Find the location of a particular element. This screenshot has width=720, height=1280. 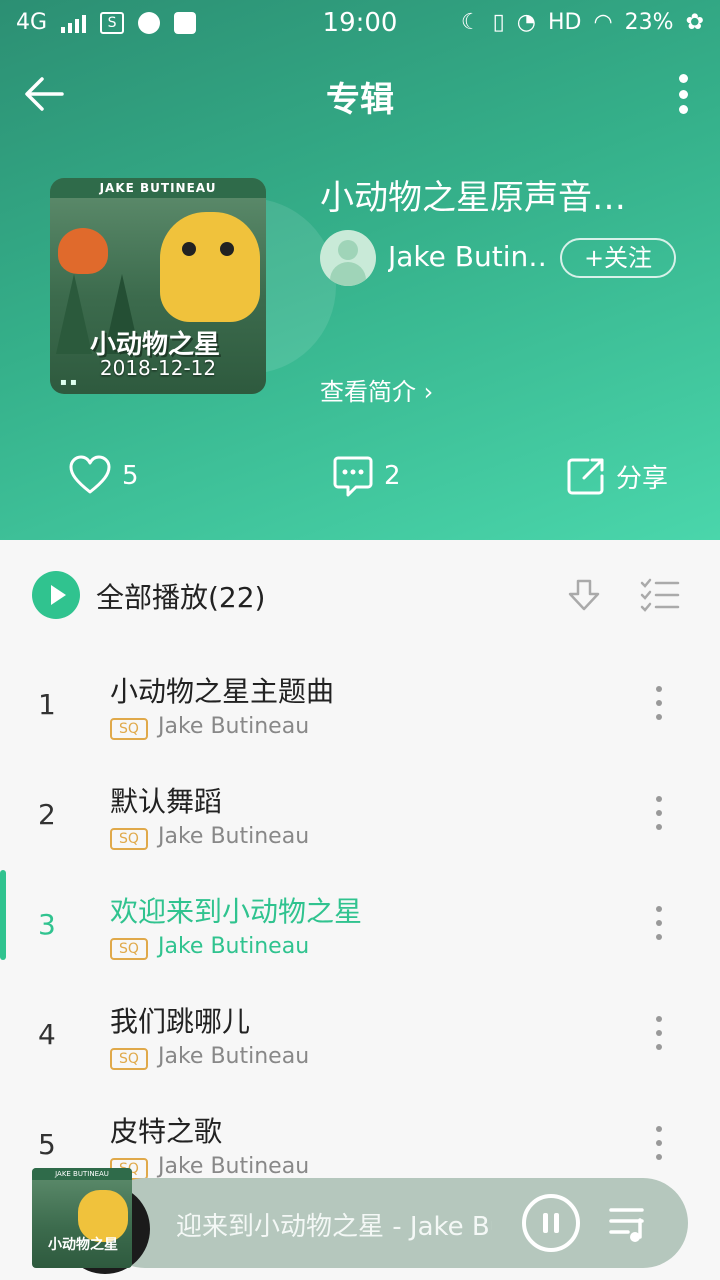

cover-fox is located at coordinates (83, 251).